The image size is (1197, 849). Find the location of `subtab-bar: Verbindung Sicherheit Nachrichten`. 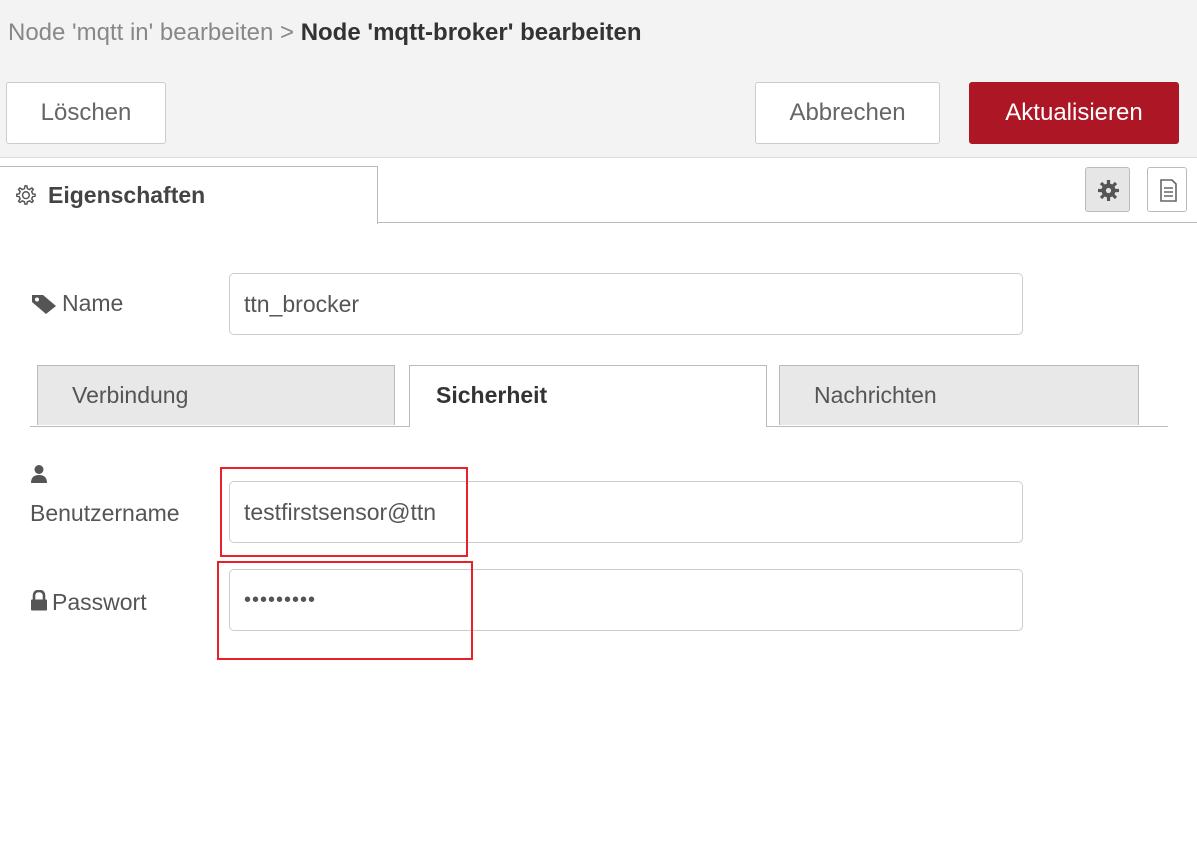

subtab-bar: Verbindung Sicherheit Nachrichten is located at coordinates (599, 396).